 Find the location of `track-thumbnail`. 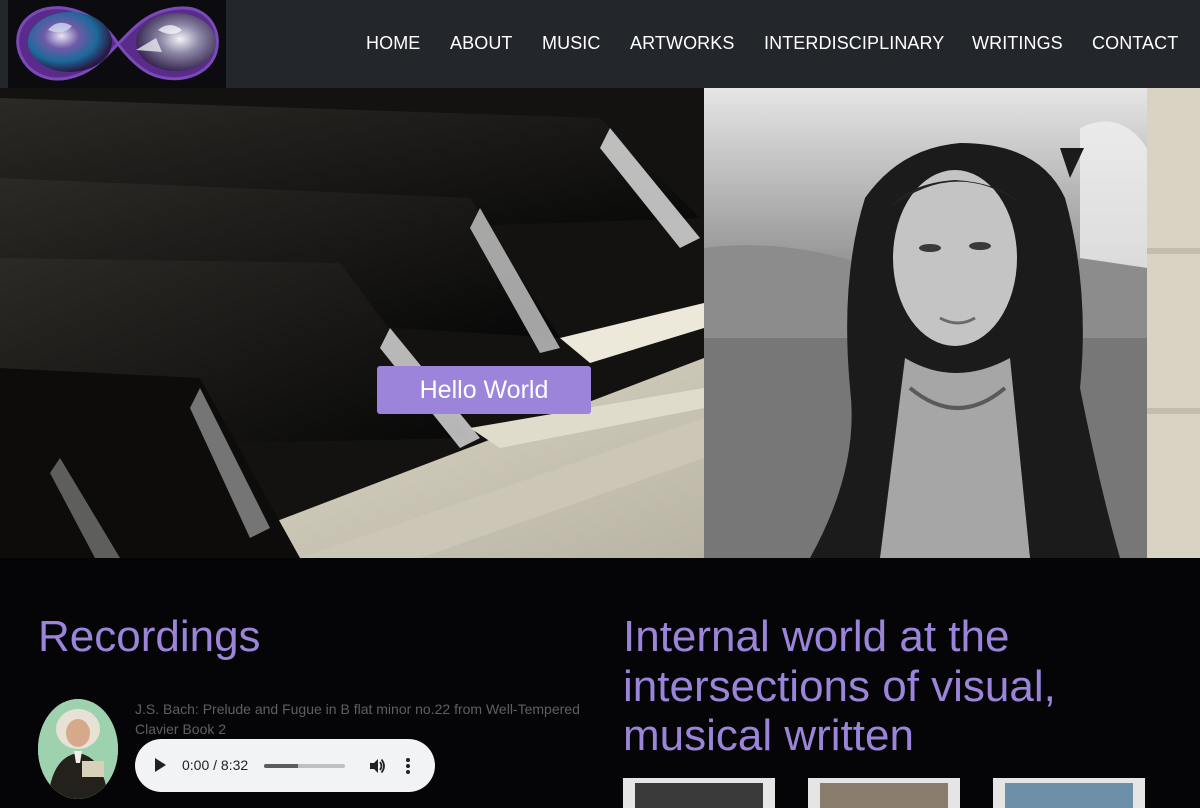

track-thumbnail is located at coordinates (78, 749).